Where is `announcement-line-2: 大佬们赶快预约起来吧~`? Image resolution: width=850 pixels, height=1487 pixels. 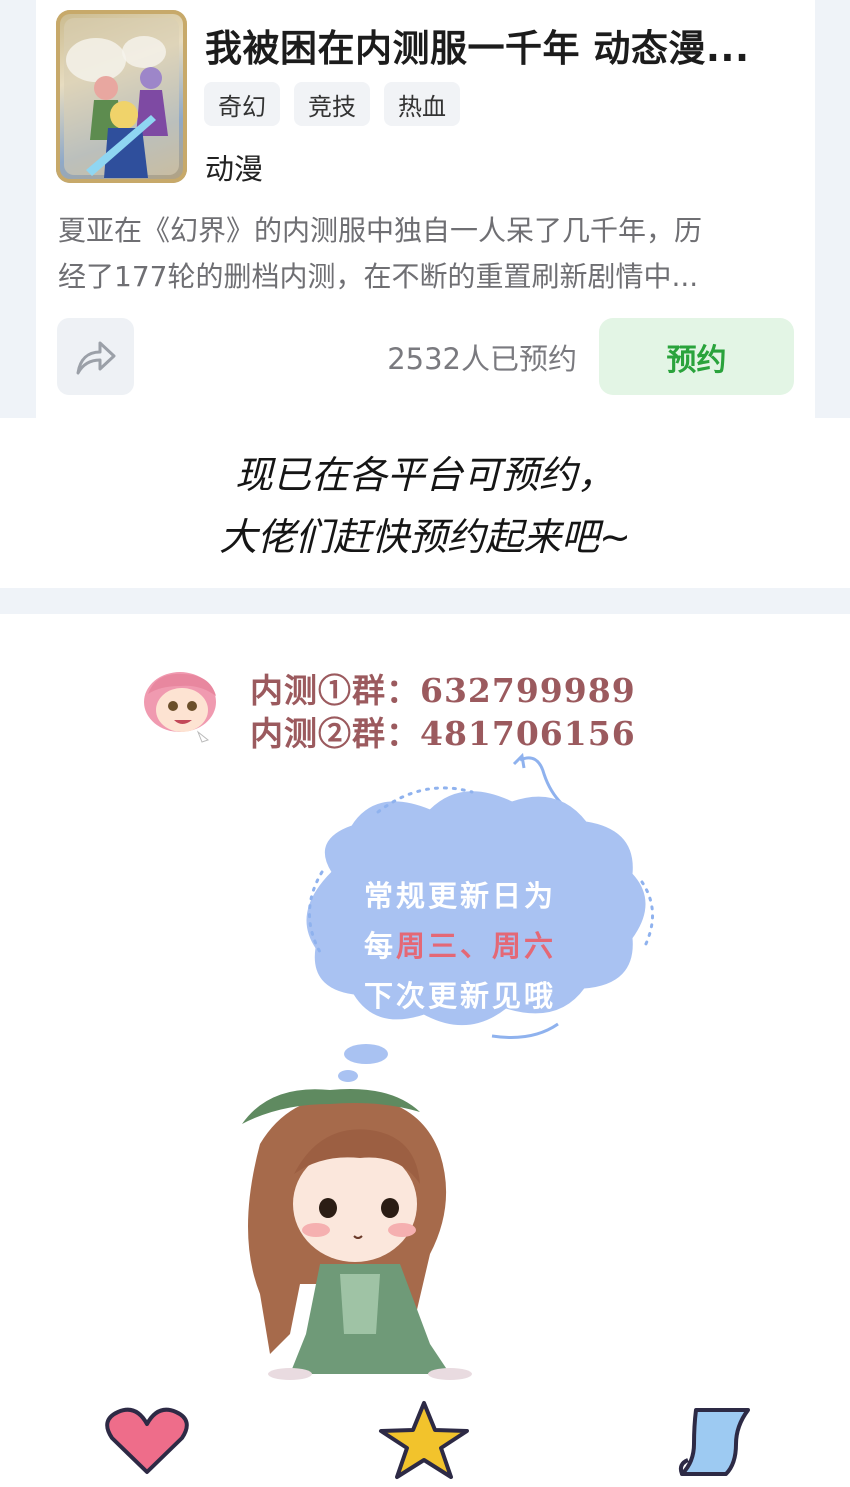
announcement-line-2: 大佬们赶快预约起来吧~ is located at coordinates (425, 537).